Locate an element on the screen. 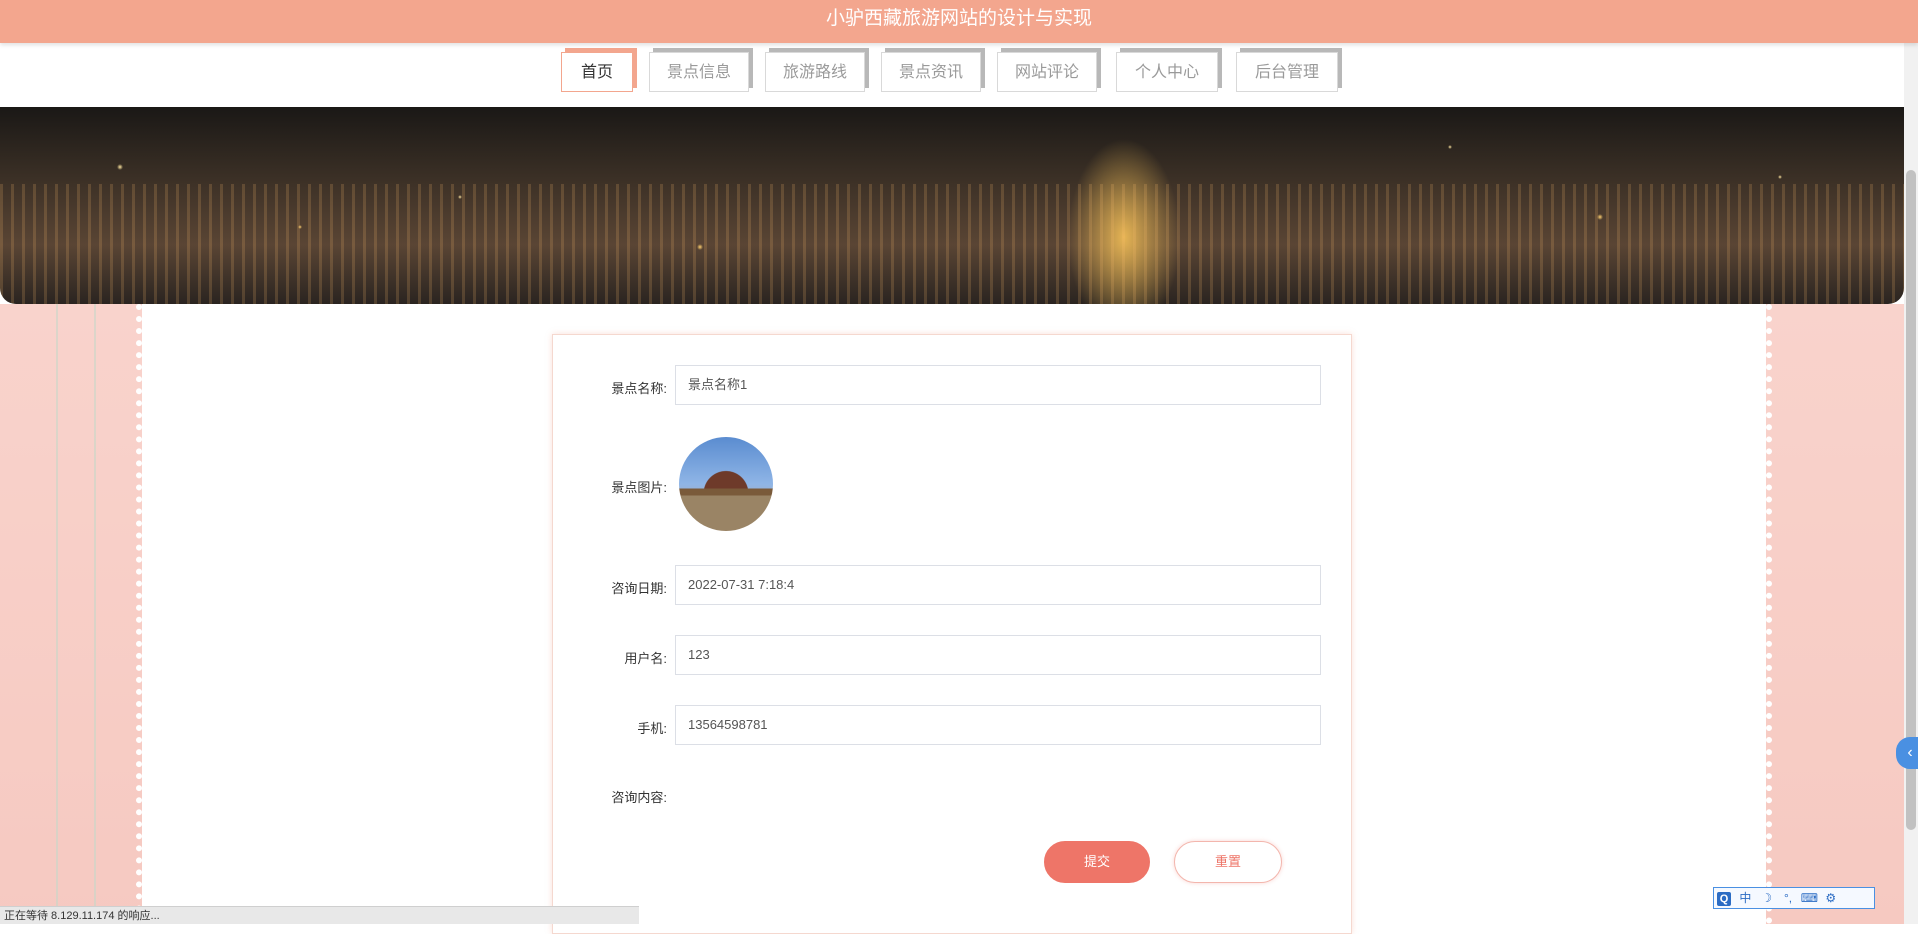 Image resolution: width=1918 pixels, height=934 pixels. chevron-left-icon: ‹ is located at coordinates (1907, 753).